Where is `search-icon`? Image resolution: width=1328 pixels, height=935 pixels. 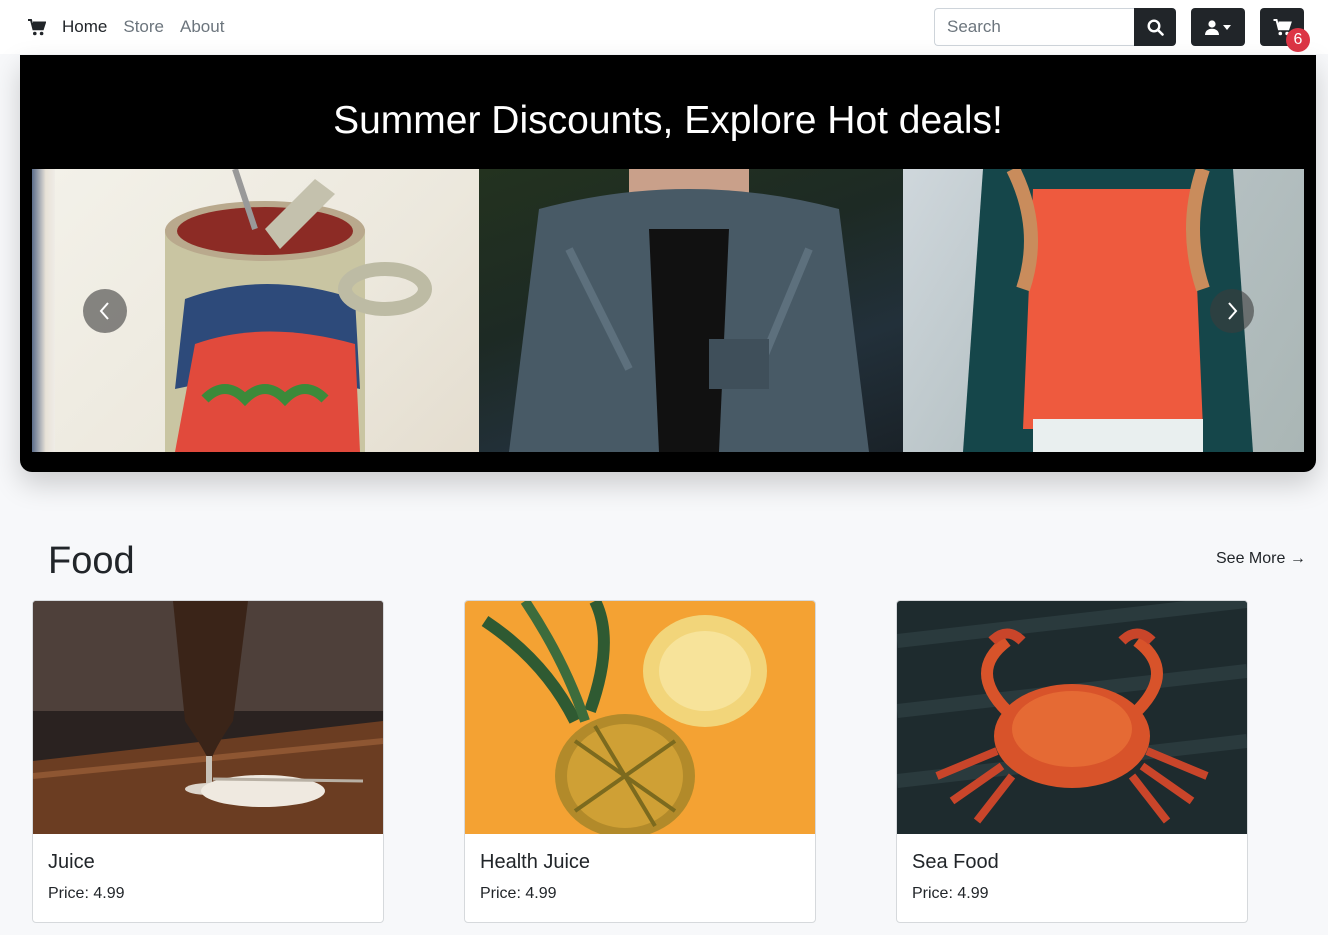 search-icon is located at coordinates (1155, 27).